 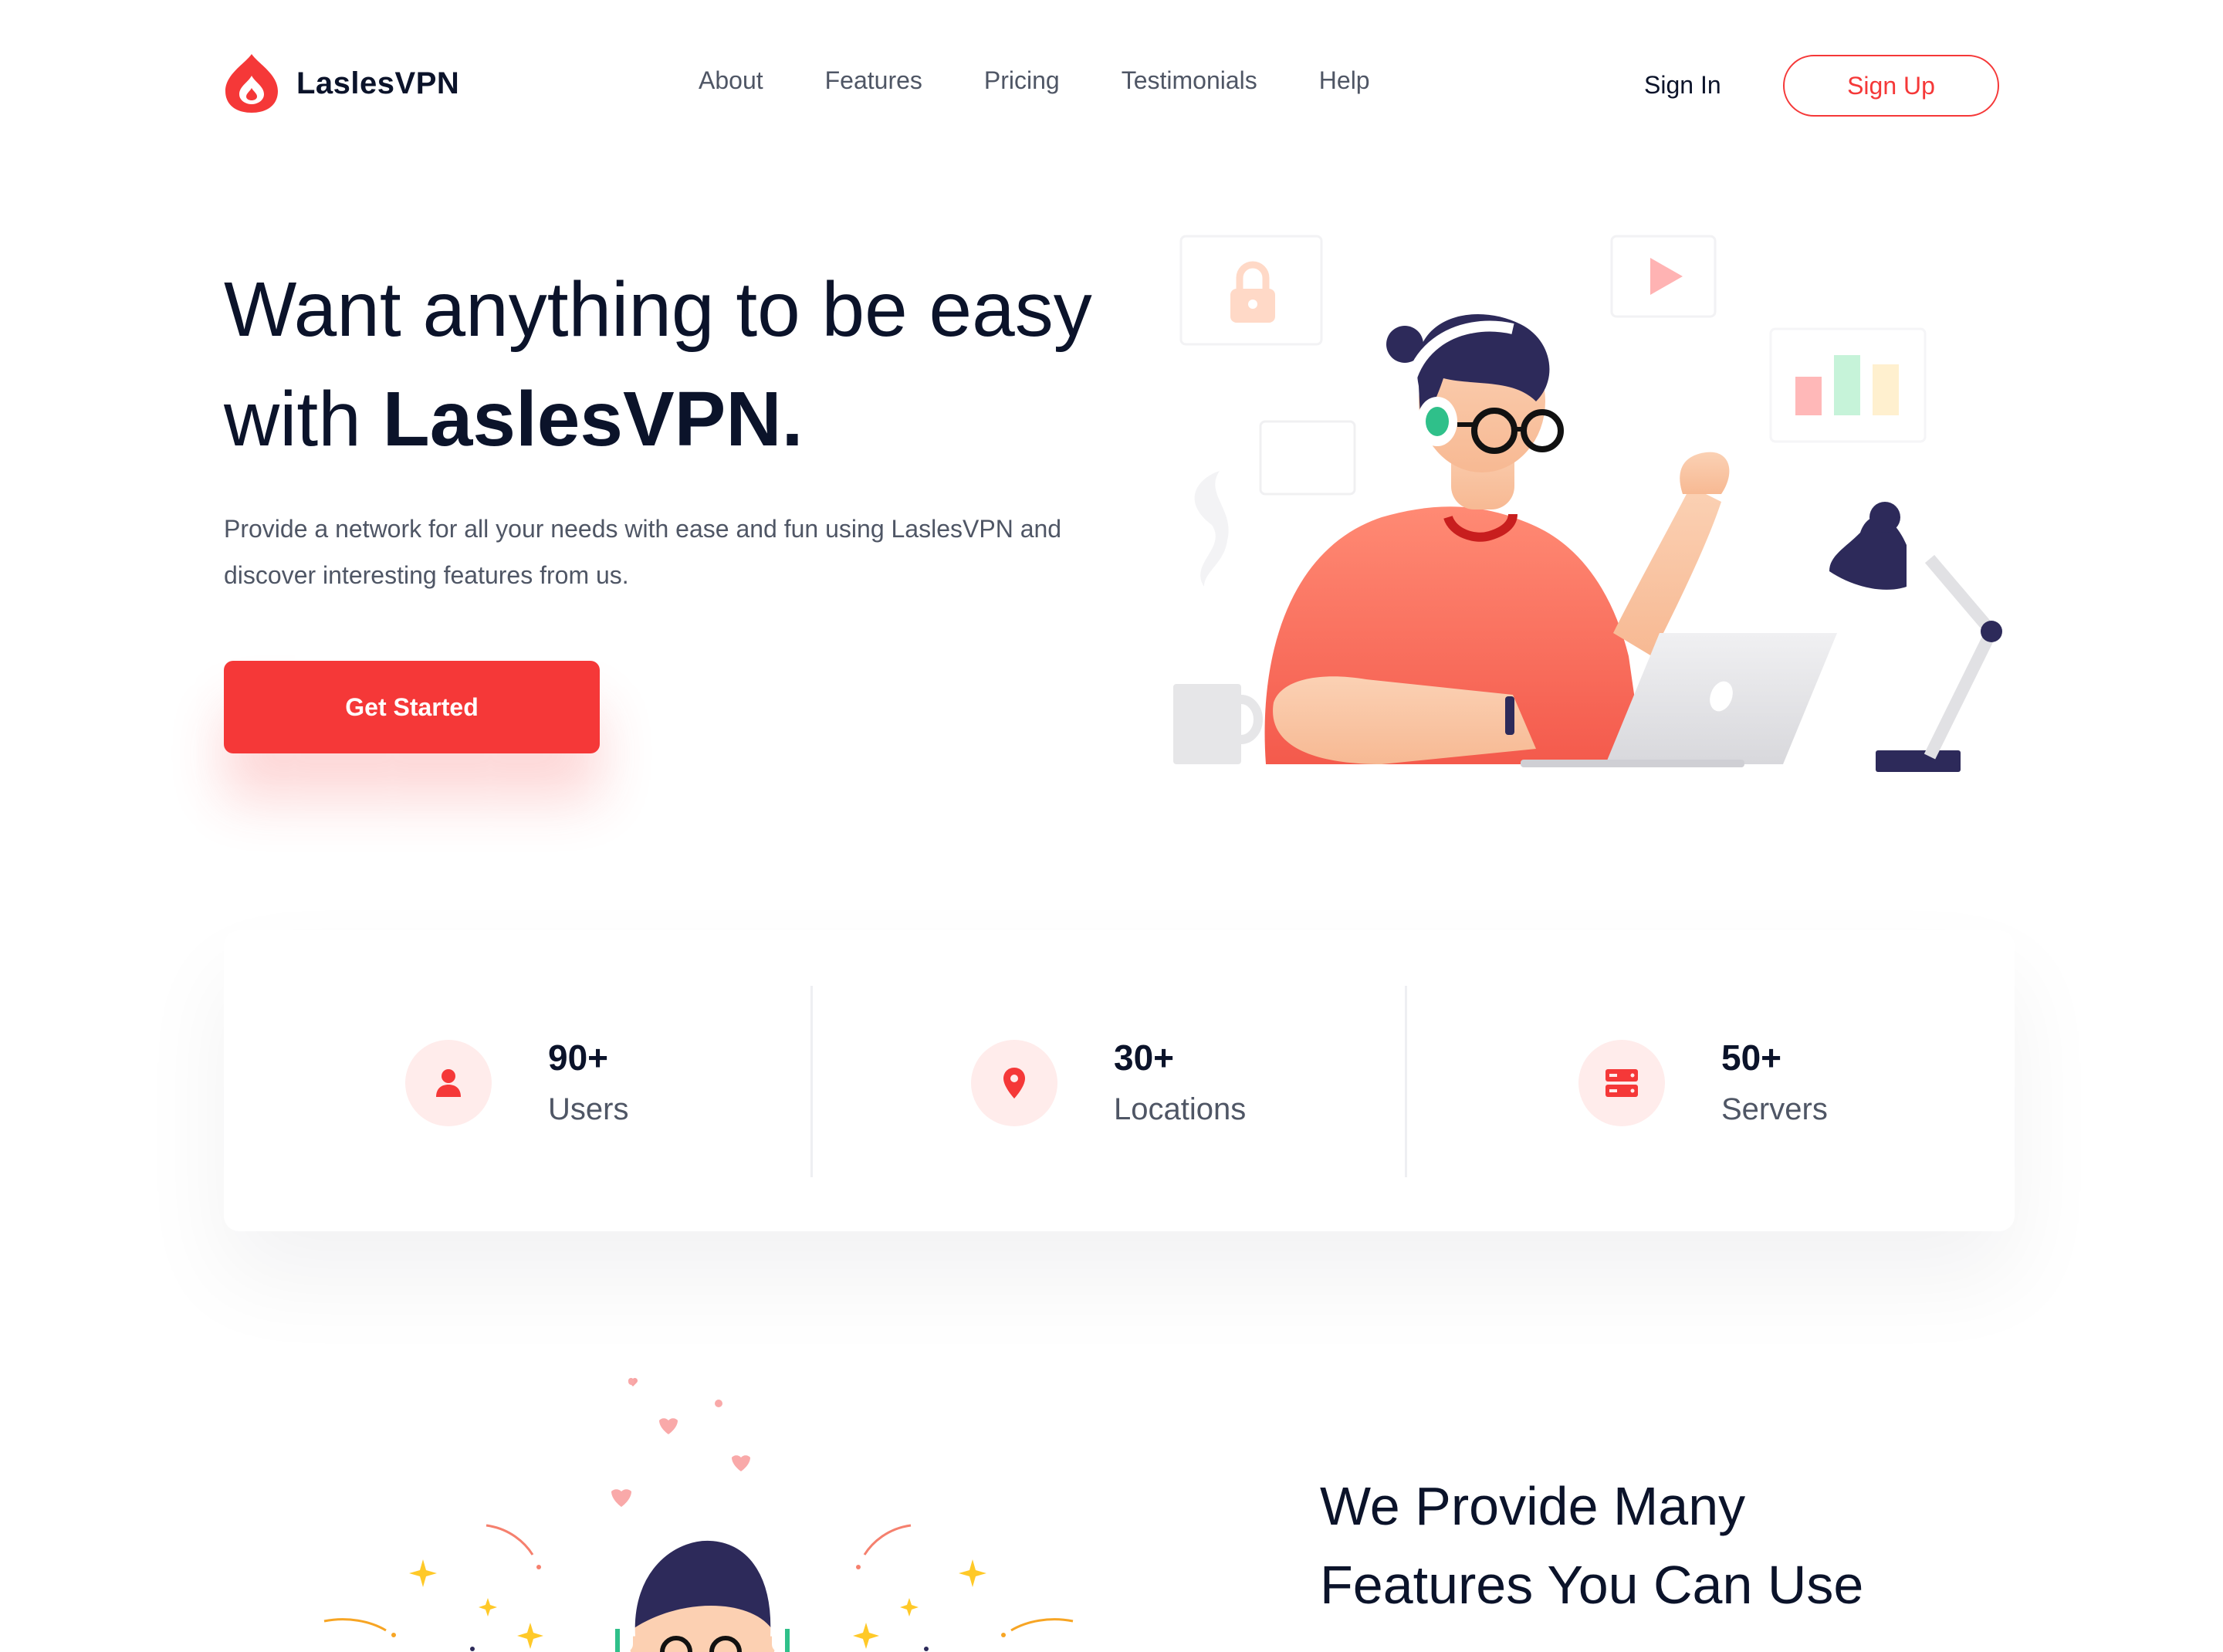 I want to click on features-illustration, so click(x=698, y=1514).